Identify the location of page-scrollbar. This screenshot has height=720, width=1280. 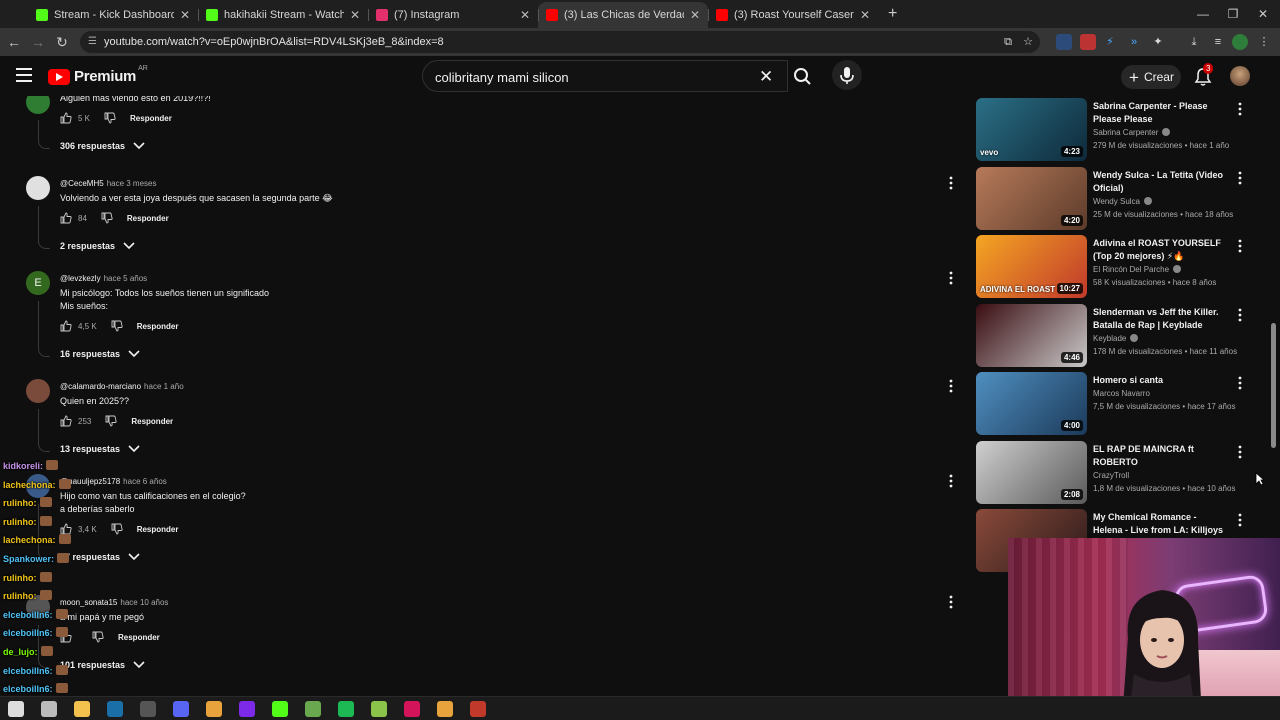
(1273, 385).